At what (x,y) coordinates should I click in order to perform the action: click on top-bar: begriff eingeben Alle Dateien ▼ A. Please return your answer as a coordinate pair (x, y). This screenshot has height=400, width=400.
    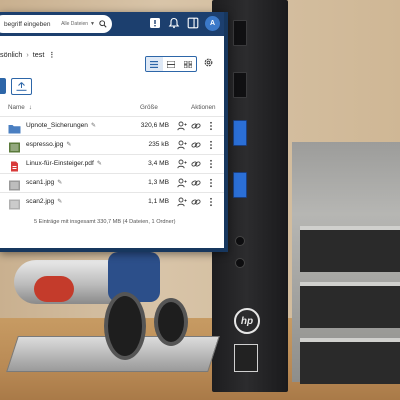
    Looking at the image, I should click on (112, 24).